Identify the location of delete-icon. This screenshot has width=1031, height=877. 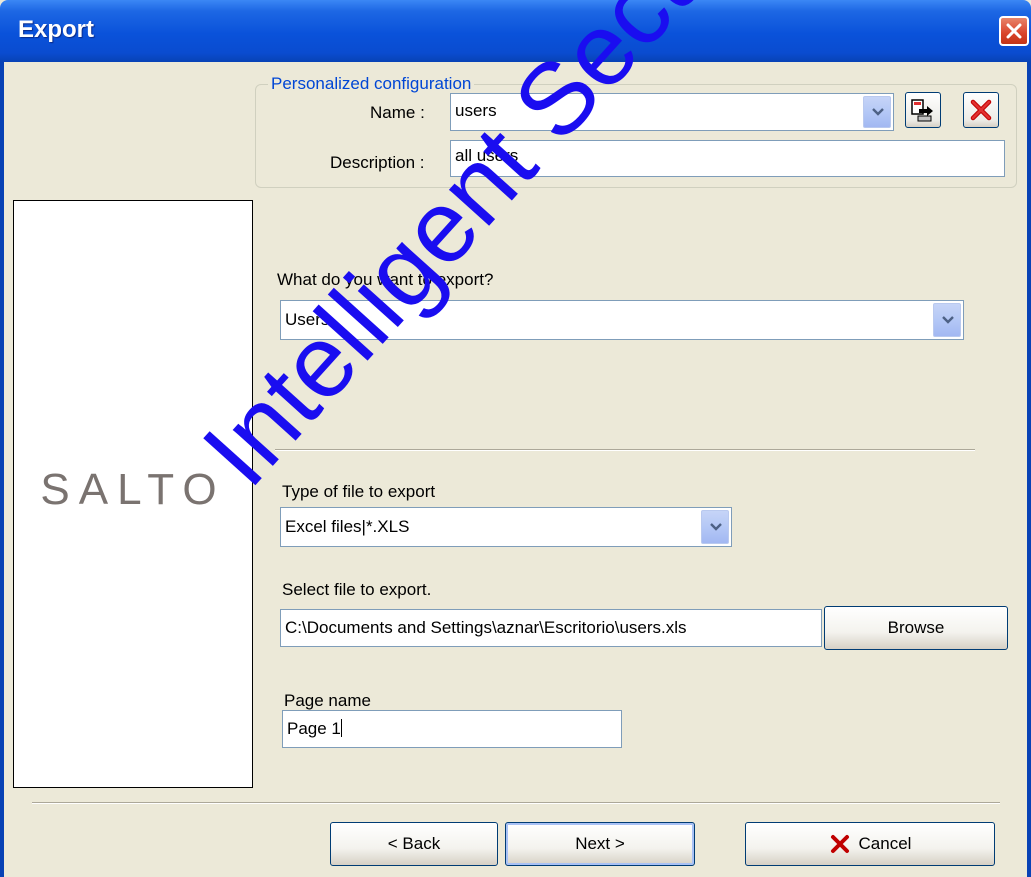
(981, 110).